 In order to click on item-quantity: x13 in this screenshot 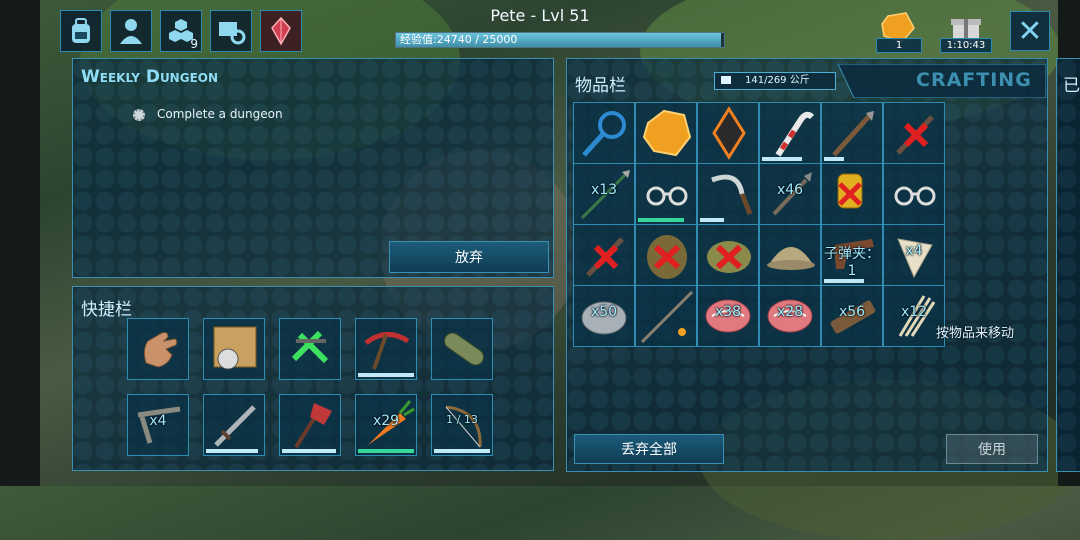, I will do `click(604, 190)`.